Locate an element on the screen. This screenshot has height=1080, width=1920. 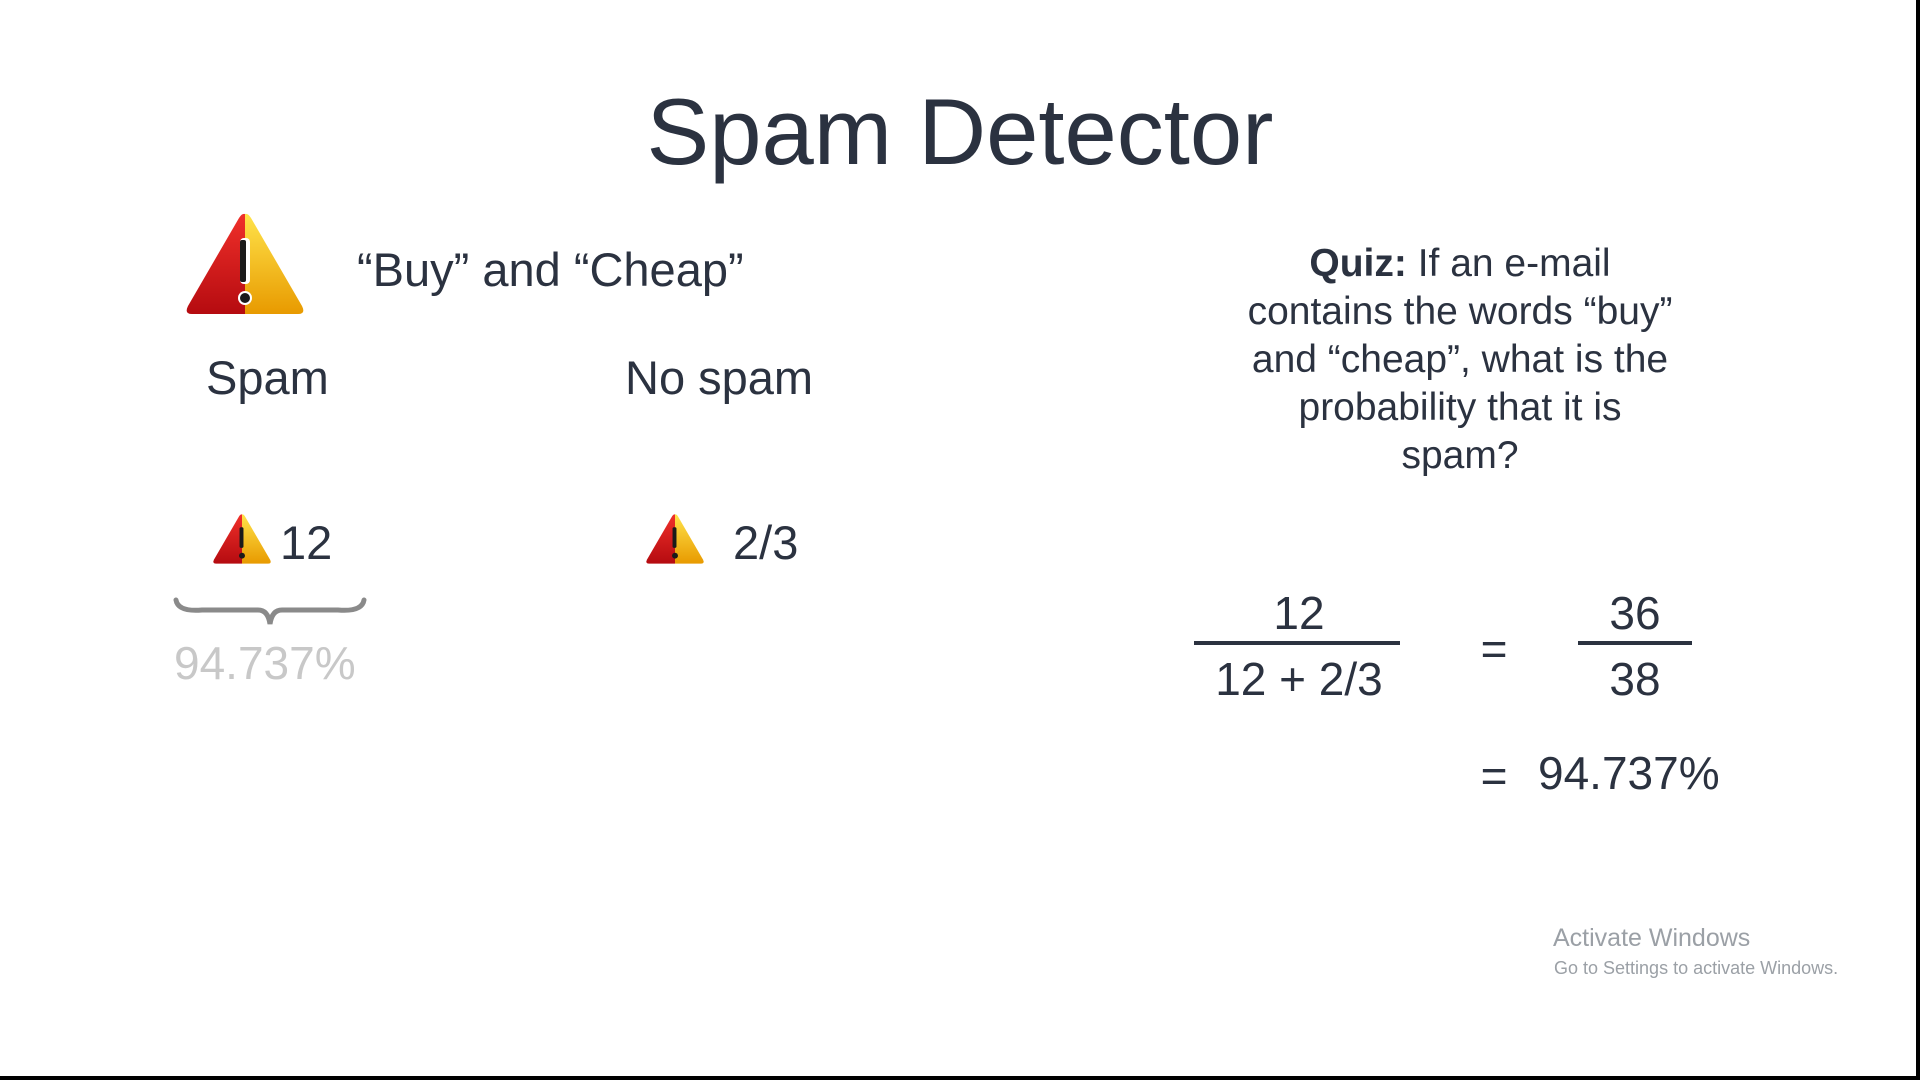
quiz-prefix: Quiz: is located at coordinates (1358, 263).